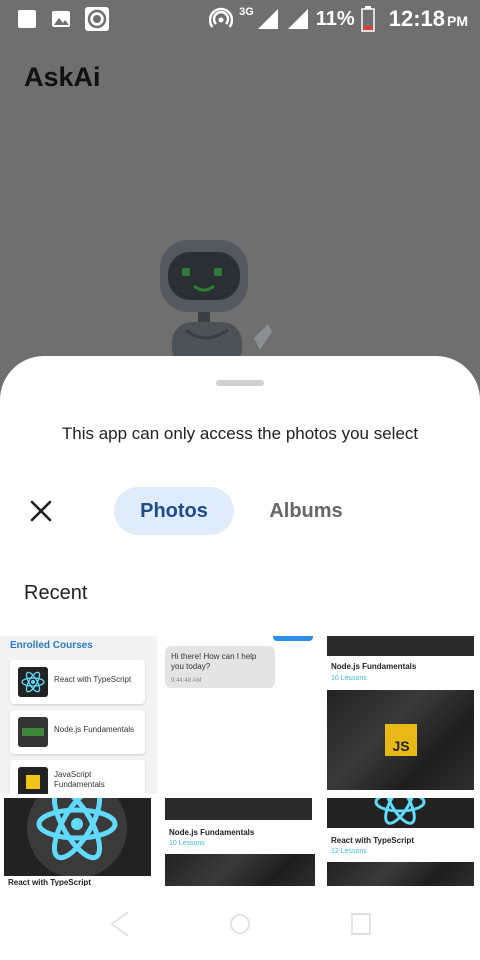 The image size is (480, 960). I want to click on tab-photos: Photos, so click(174, 511).